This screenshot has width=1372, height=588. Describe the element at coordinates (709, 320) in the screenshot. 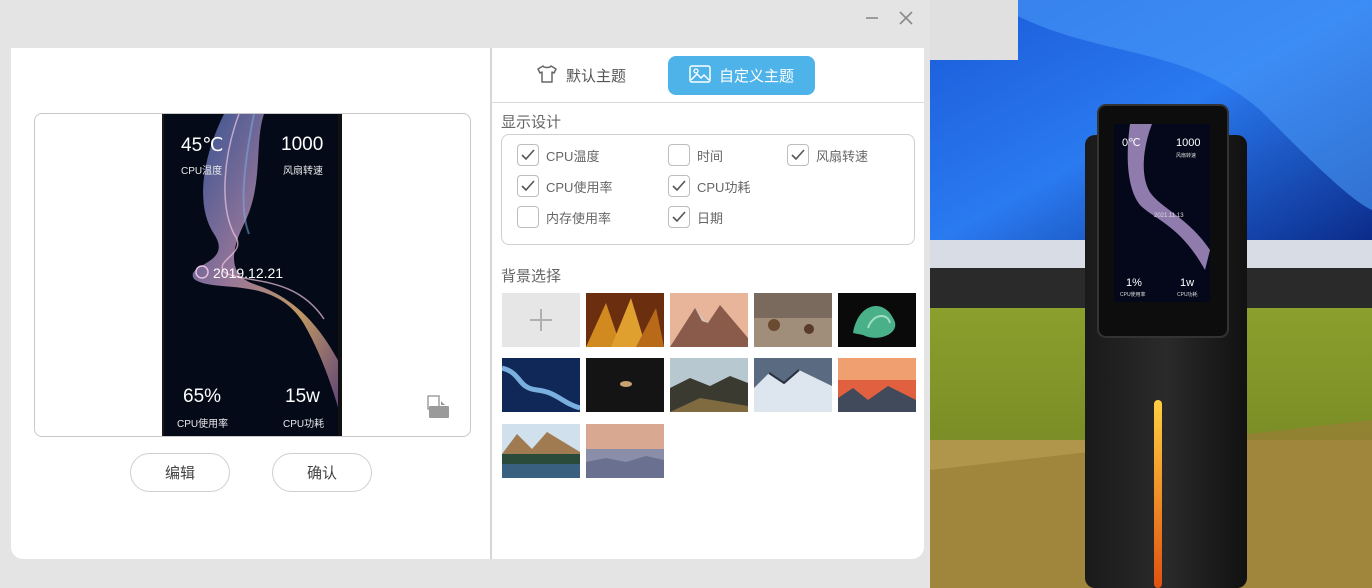

I see `thumbnail-mountain-sunset` at that location.